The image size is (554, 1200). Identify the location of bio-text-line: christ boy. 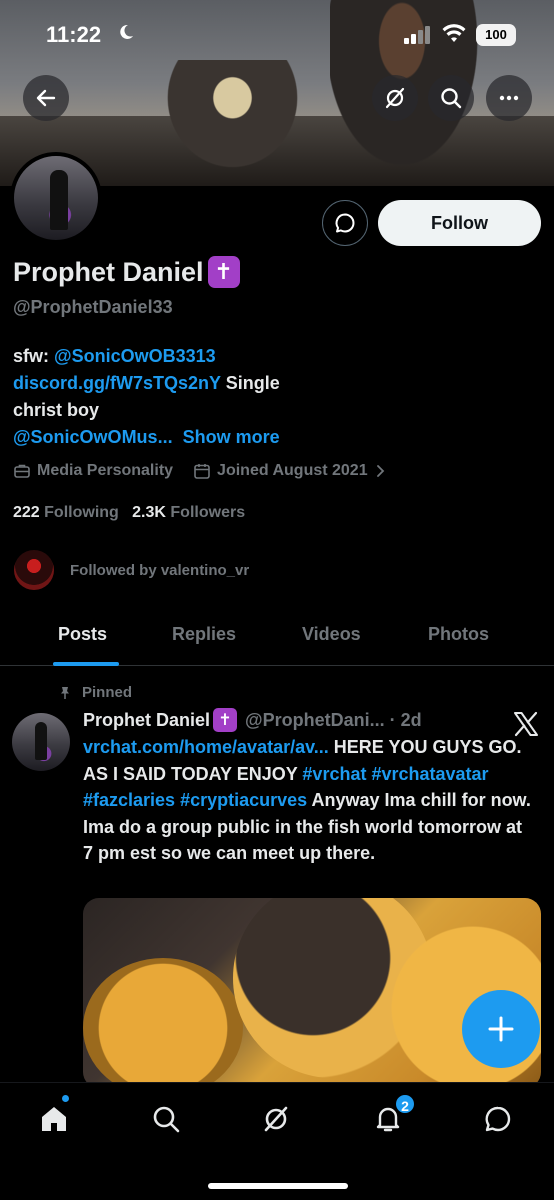
(56, 410).